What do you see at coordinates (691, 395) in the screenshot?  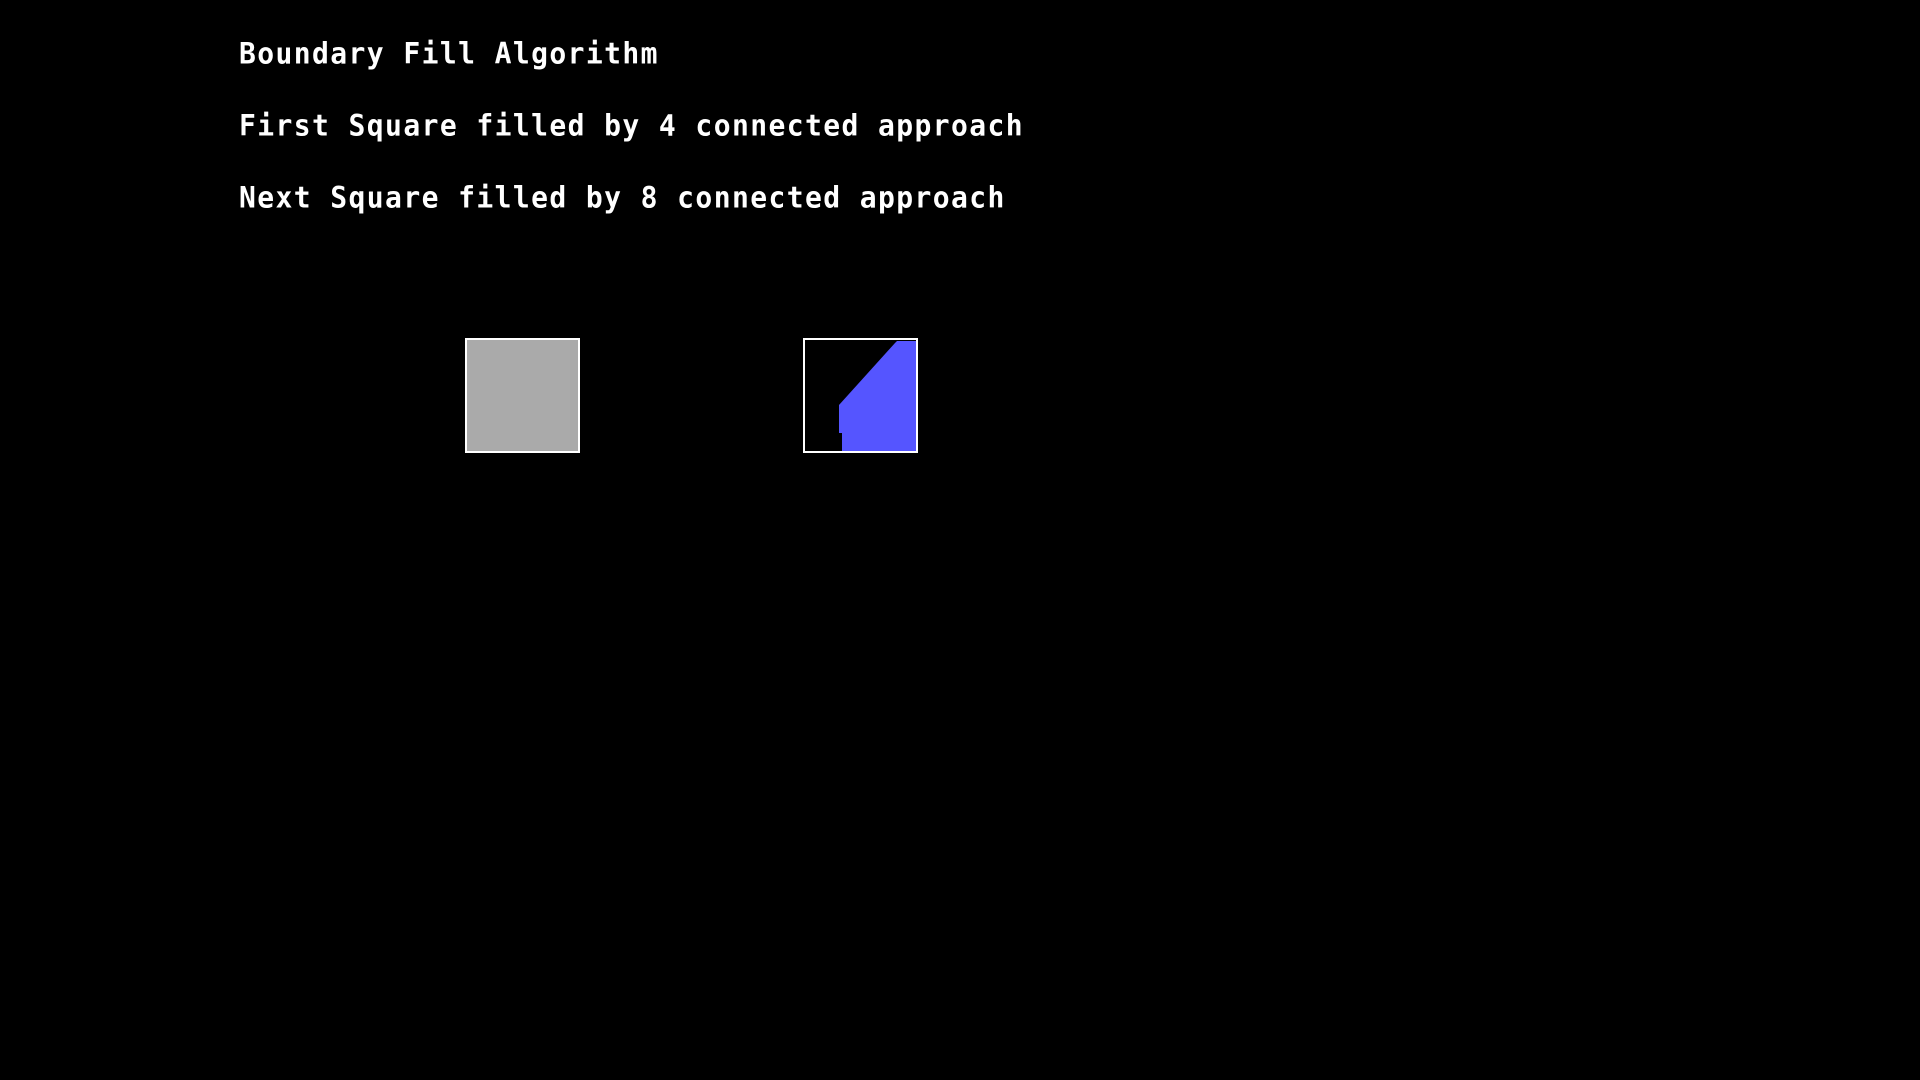 I see `drawing-canvas` at bounding box center [691, 395].